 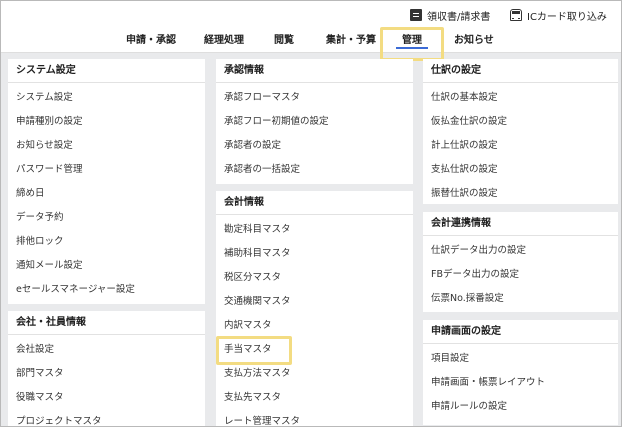 I want to click on menu-item-allowance-master: 手当マスタ, so click(x=314, y=350).